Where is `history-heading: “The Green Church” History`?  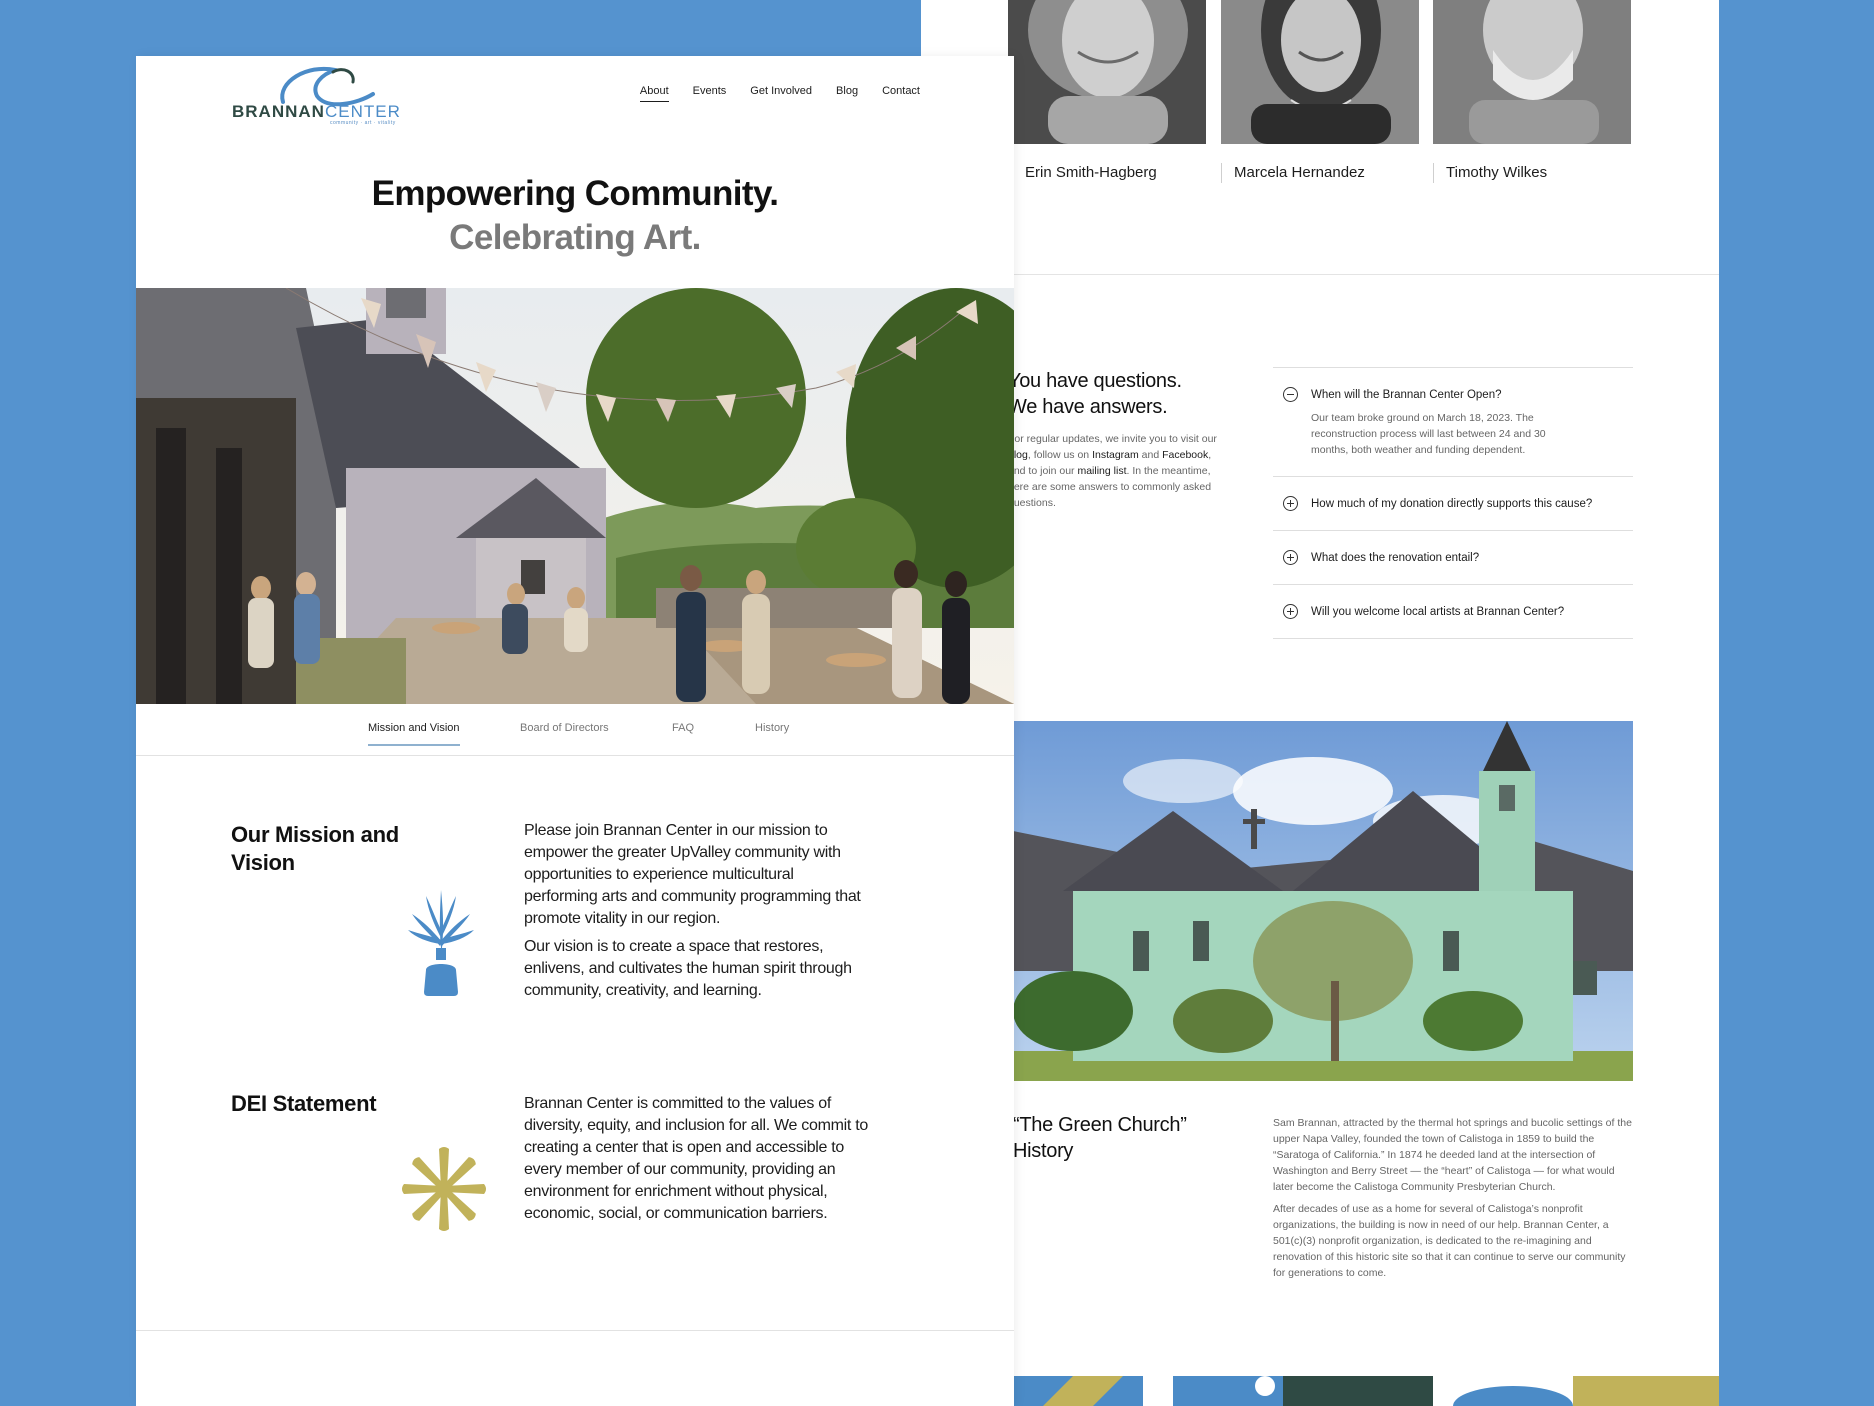
history-heading: “The Green Church” History is located at coordinates (1100, 1138).